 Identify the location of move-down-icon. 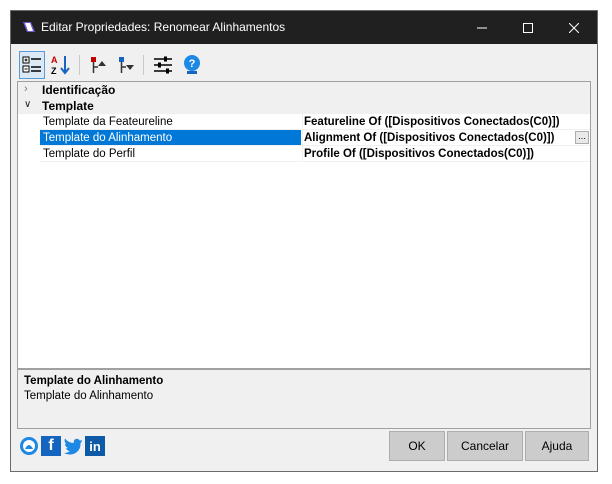
(126, 65).